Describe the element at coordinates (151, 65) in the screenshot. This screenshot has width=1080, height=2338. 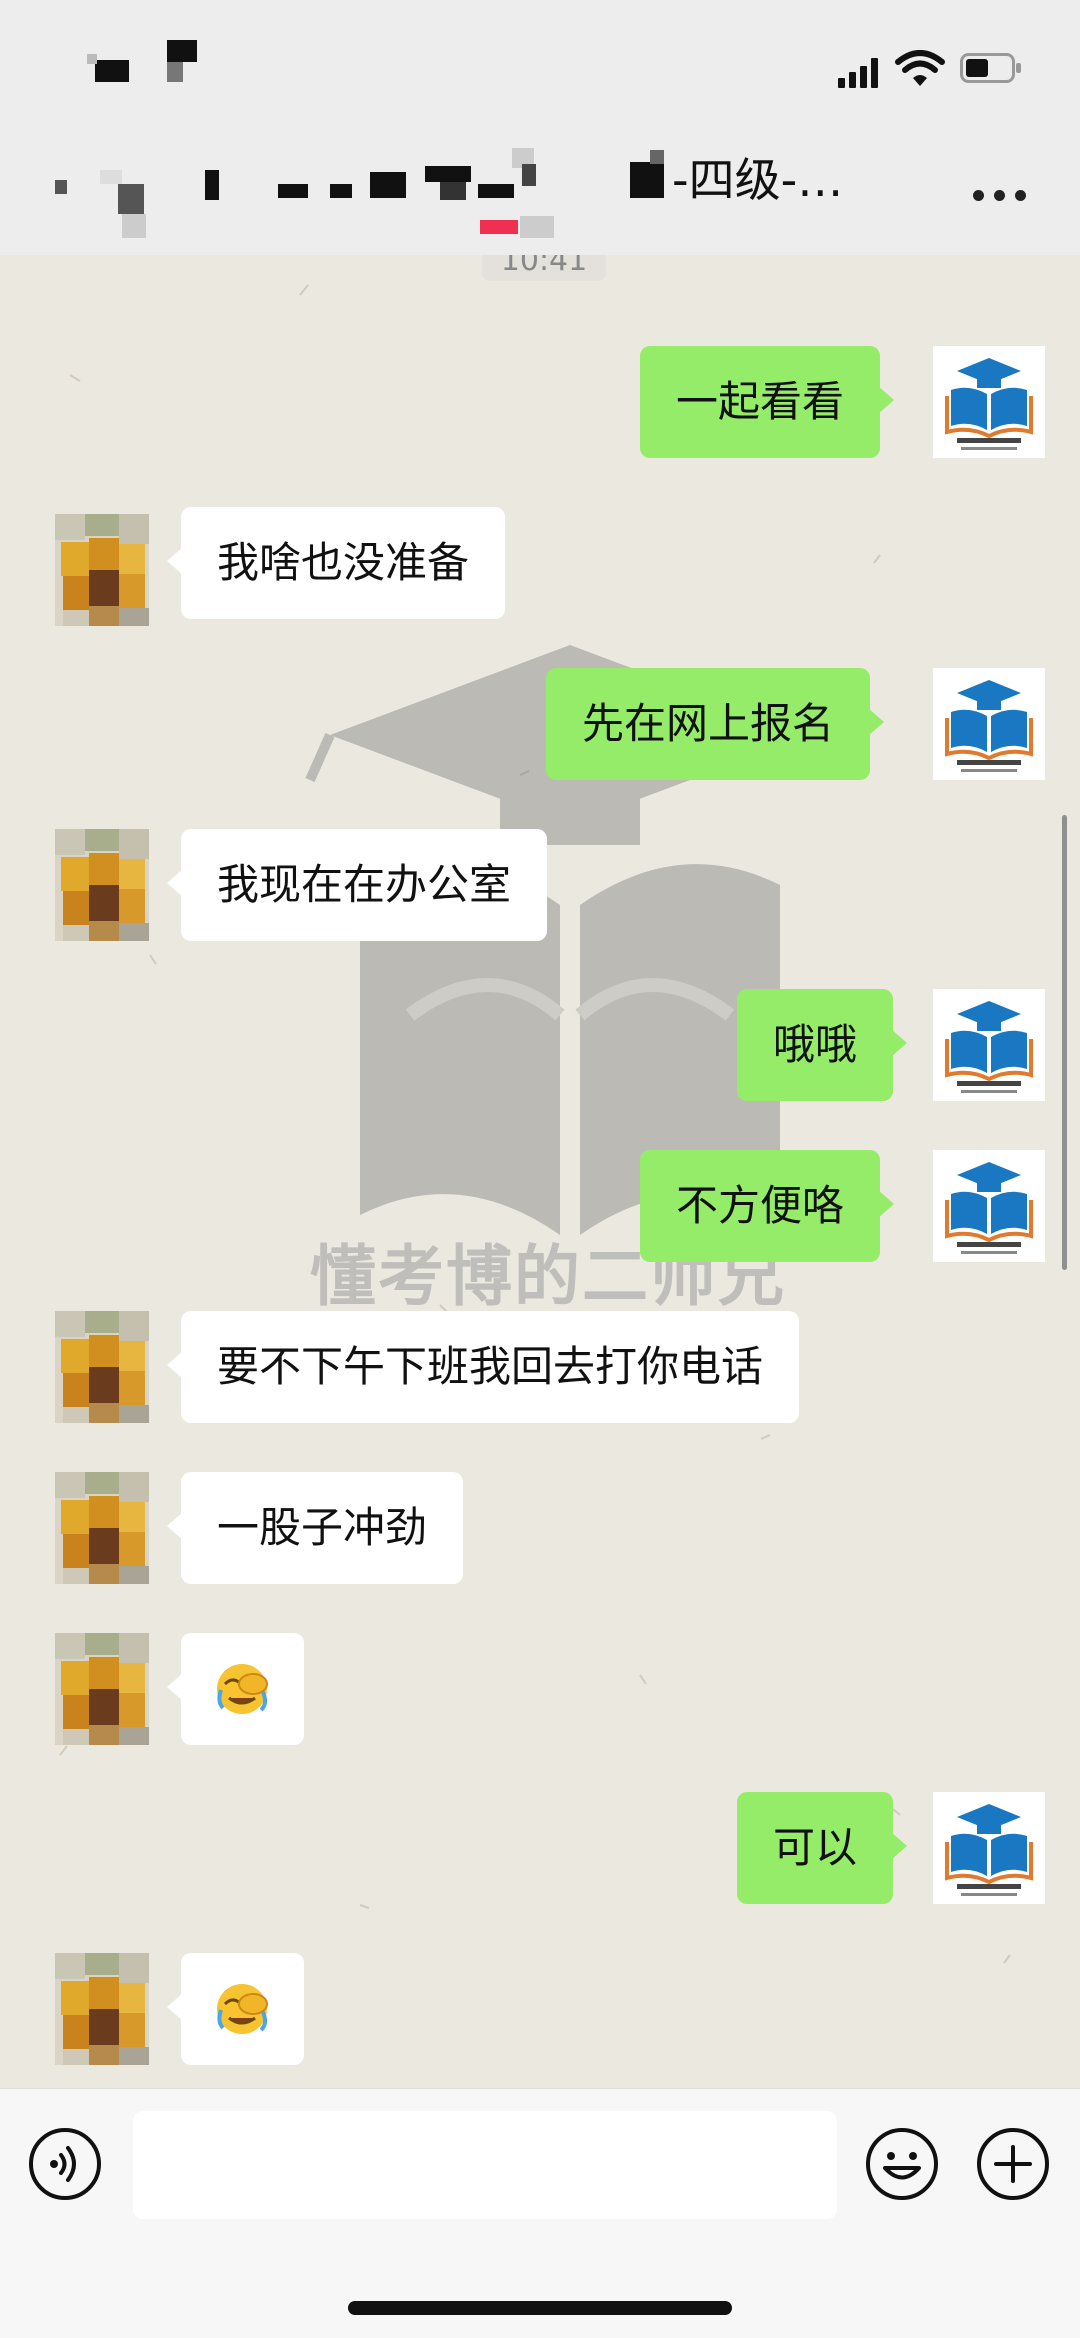
I see `status-time-pixelated` at that location.